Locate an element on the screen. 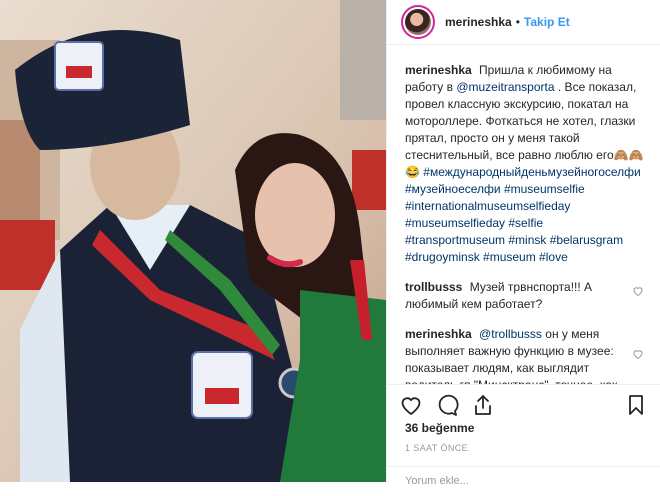 Image resolution: width=660 pixels, height=496 pixels. share-upload-icon is located at coordinates (483, 405).